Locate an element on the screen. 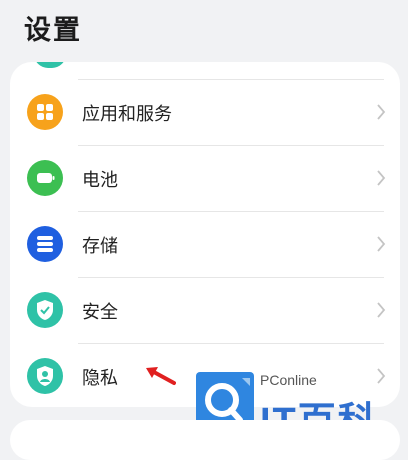 The width and height of the screenshot is (408, 460). apps-grid-icon is located at coordinates (45, 112).